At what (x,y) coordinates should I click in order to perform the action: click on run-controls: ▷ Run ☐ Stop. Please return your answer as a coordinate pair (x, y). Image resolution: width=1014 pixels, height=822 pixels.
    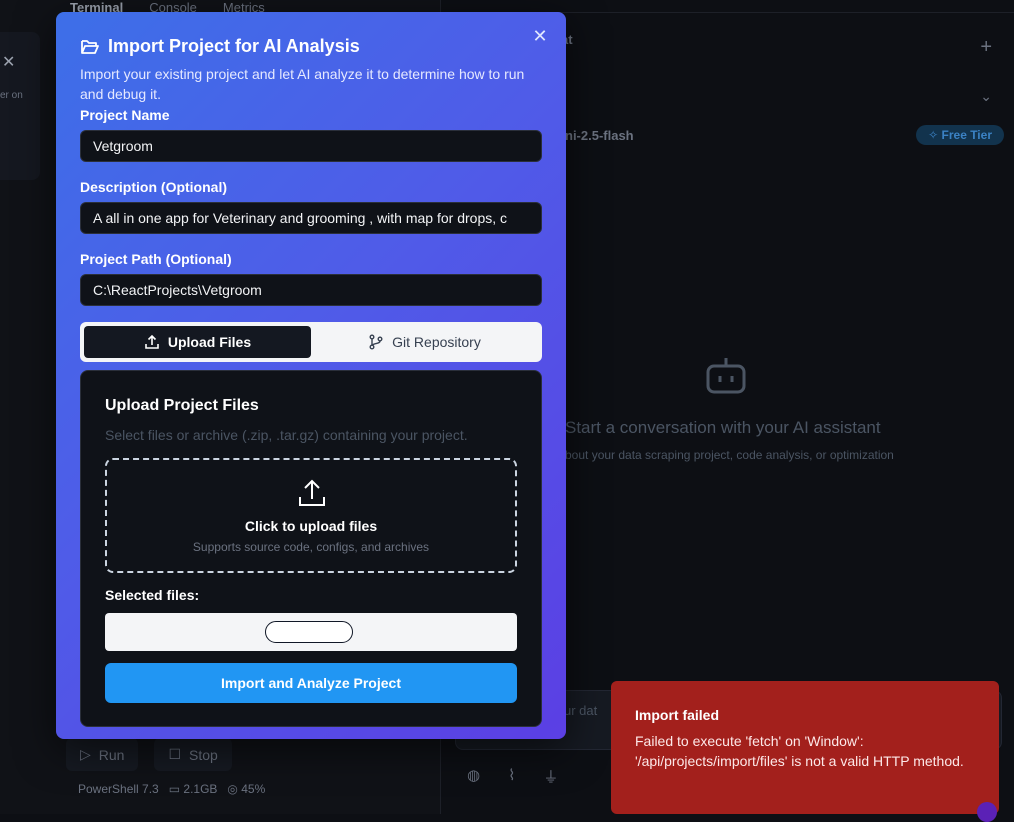
    Looking at the image, I should click on (149, 754).